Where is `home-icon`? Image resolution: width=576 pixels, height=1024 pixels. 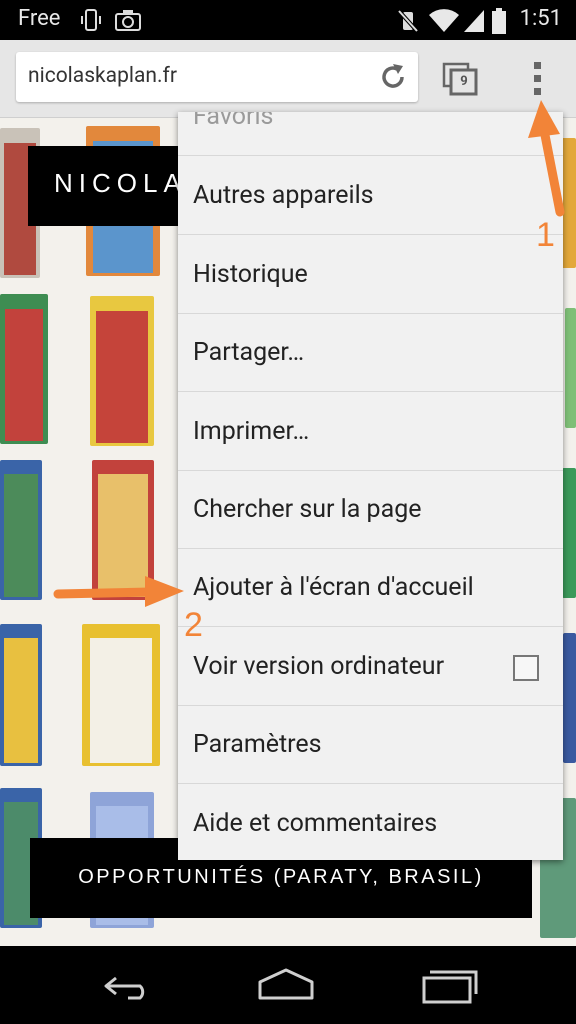
home-icon is located at coordinates (286, 986).